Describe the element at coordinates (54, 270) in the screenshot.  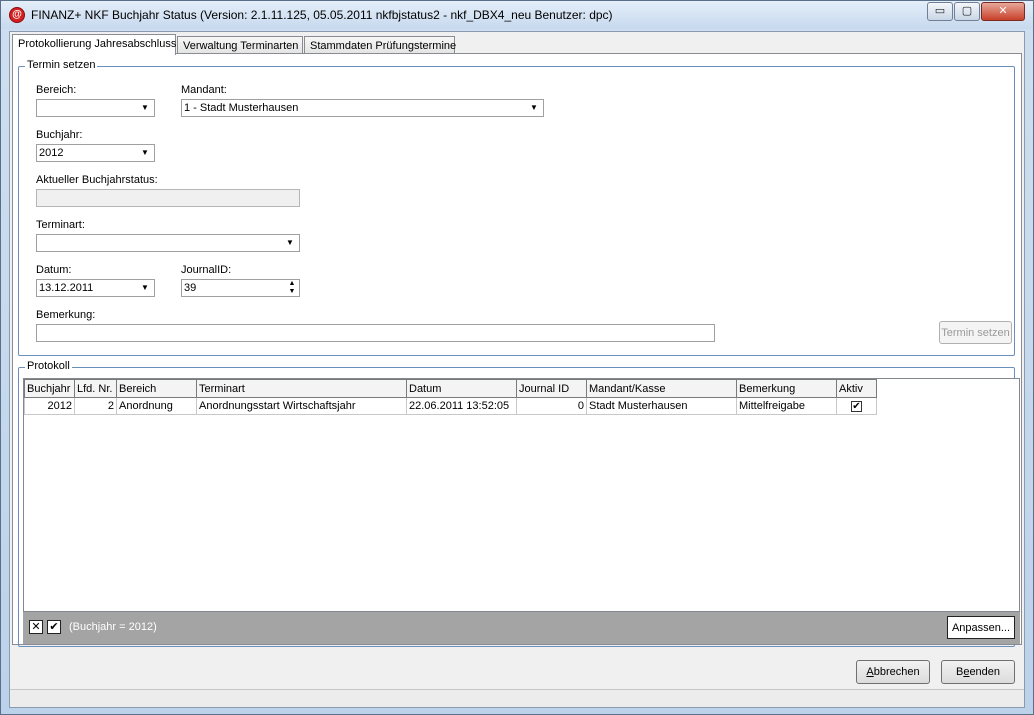
I see `datum-label: Datum:` at that location.